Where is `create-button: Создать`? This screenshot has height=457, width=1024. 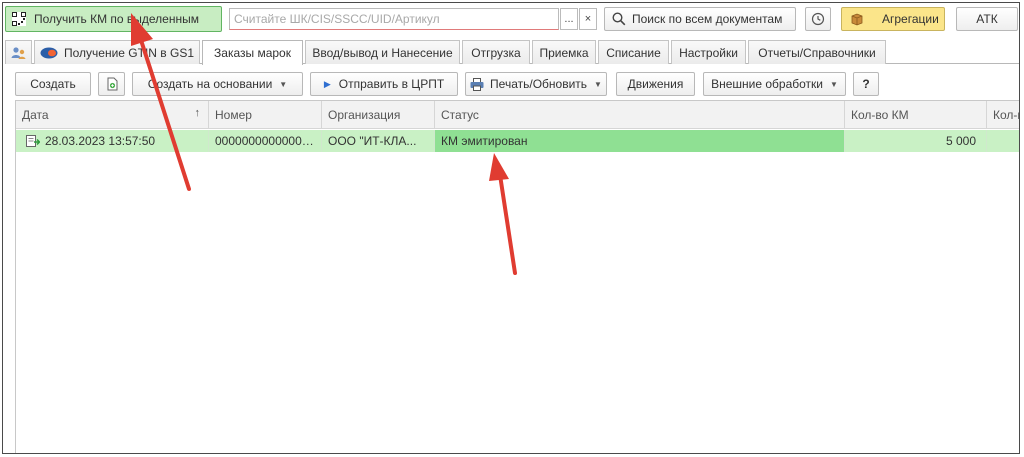
create-button: Создать is located at coordinates (53, 84).